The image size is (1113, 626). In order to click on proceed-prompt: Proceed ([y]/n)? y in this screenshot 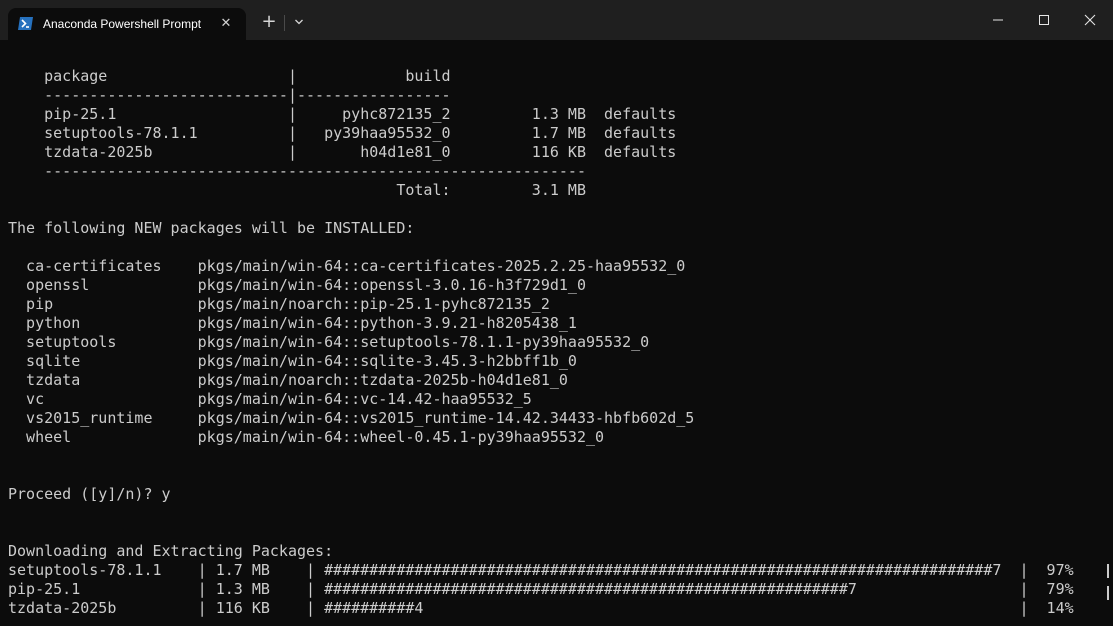, I will do `click(89, 494)`.